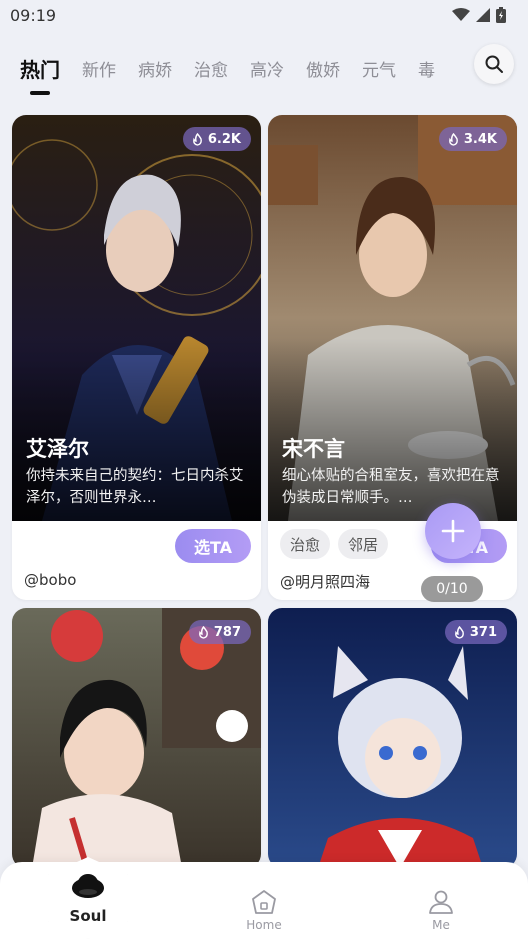 The height and width of the screenshot is (945, 528). Describe the element at coordinates (480, 139) in the screenshot. I see `popularity-count: 3.4K` at that location.